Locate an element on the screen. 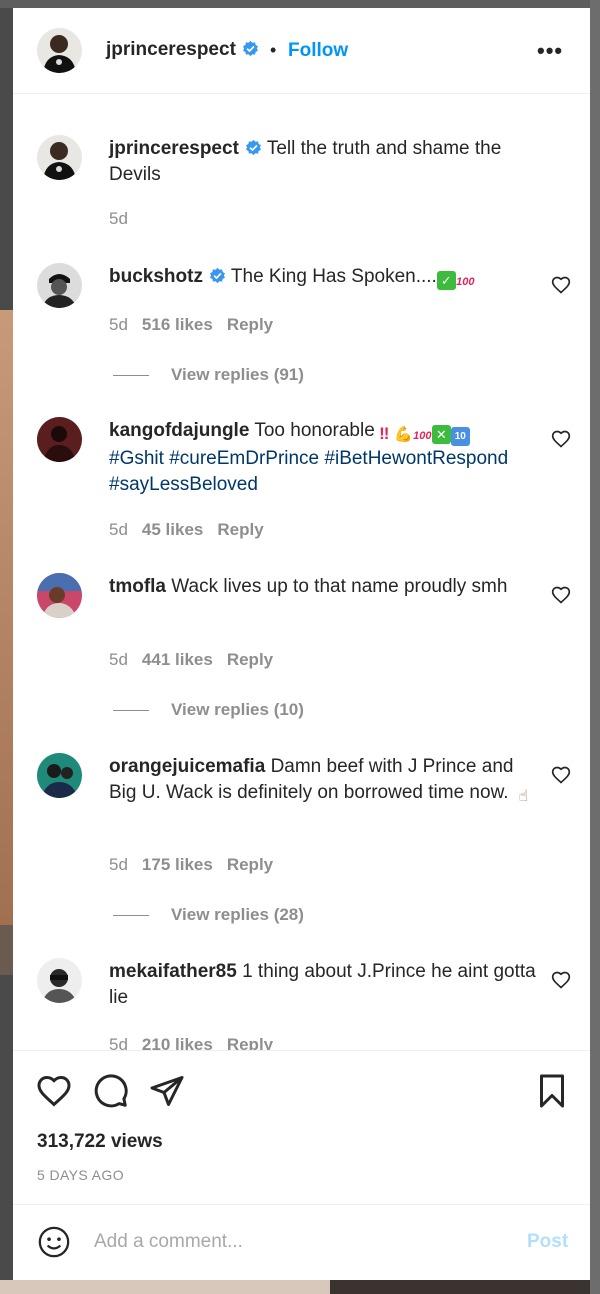 This screenshot has height=1294, width=600. check-mark-emoji-icon: ✓ is located at coordinates (446, 280).